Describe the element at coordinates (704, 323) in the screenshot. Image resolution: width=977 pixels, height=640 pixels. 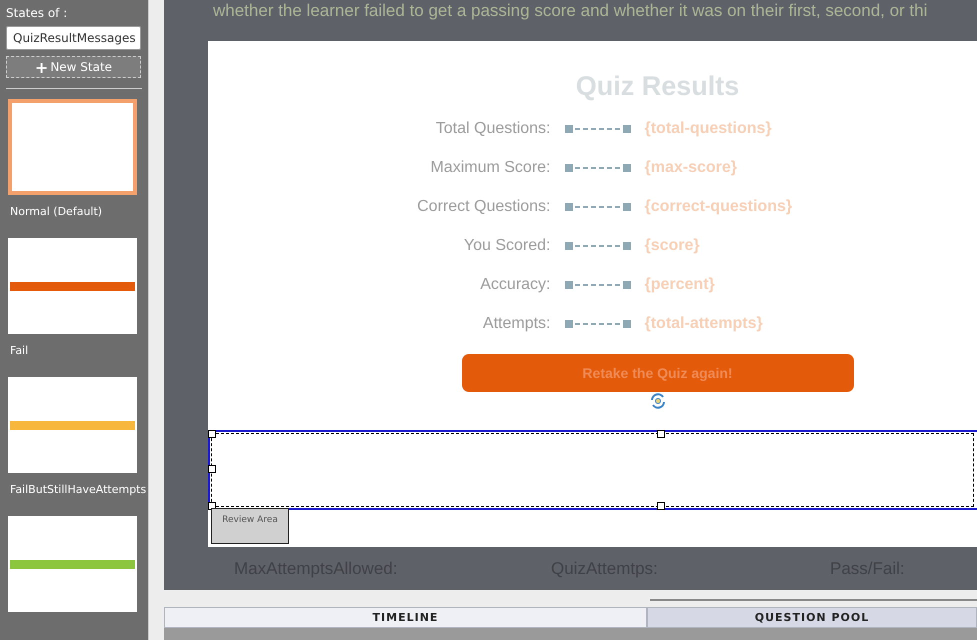
I see `result-value: {total-attempts}` at that location.